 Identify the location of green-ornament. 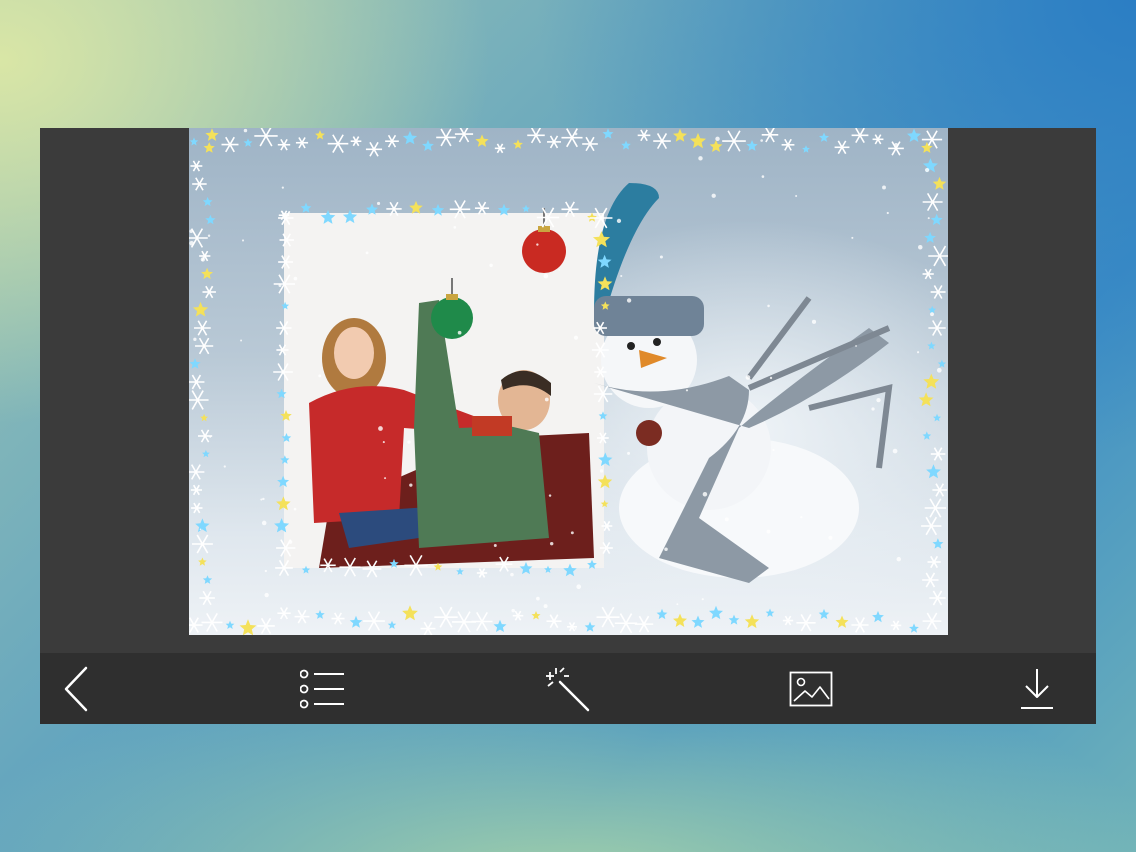
(452, 318).